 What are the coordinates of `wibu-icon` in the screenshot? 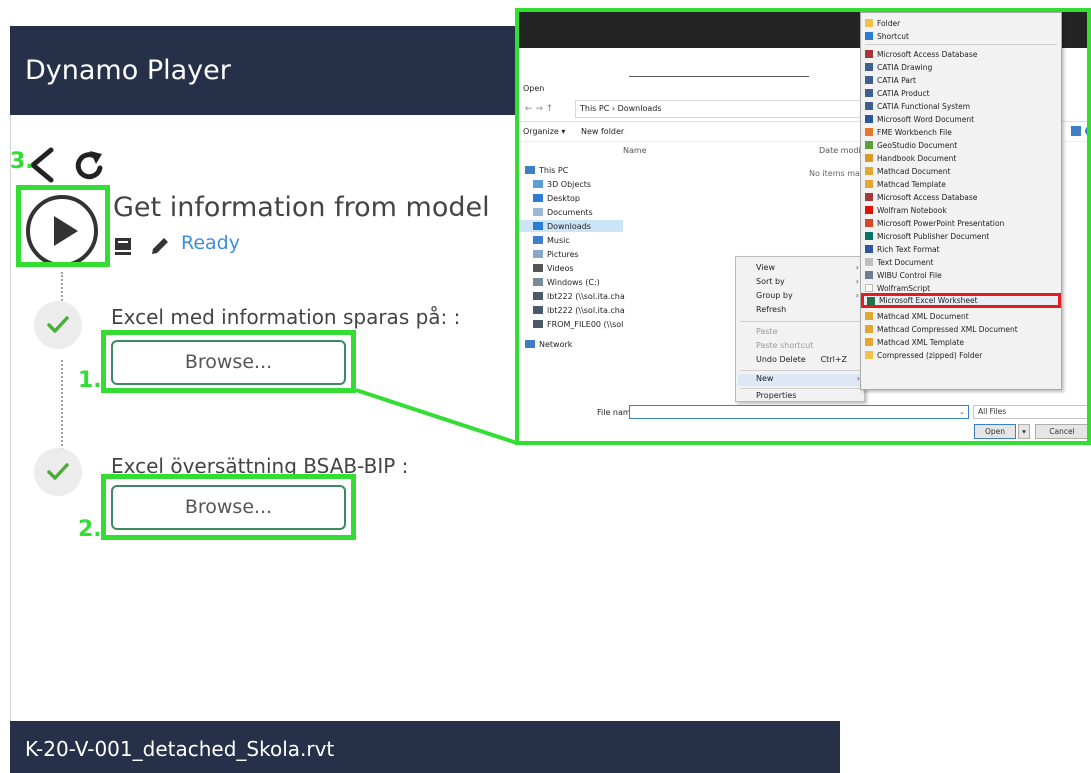 It's located at (869, 275).